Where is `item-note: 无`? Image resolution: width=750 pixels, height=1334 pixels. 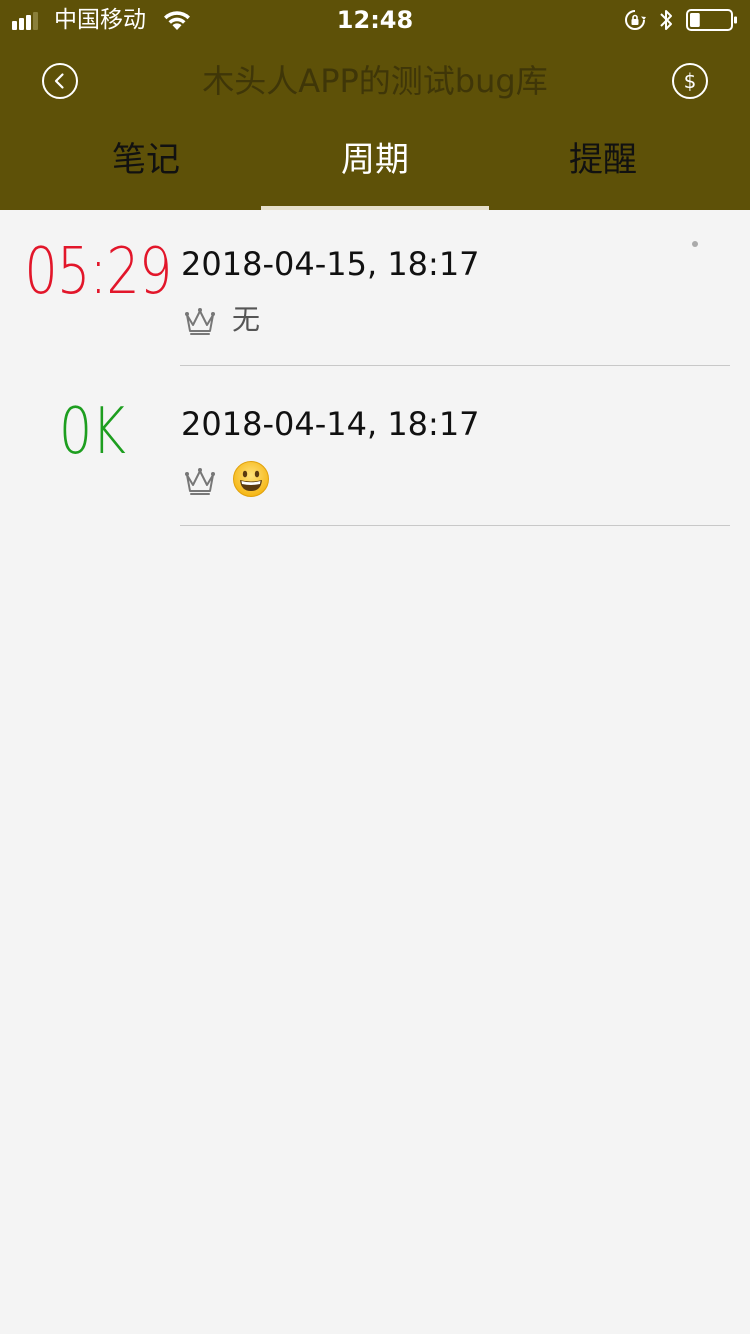 item-note: 无 is located at coordinates (246, 319).